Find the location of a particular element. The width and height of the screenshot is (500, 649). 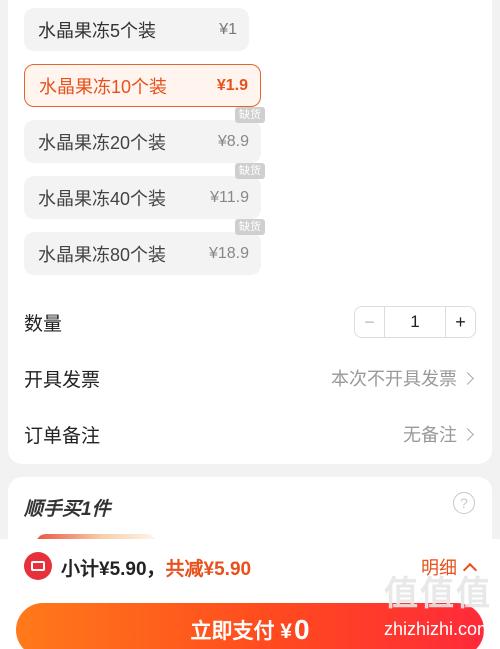

sku-label: 水晶果冻40个装 is located at coordinates (102, 198).